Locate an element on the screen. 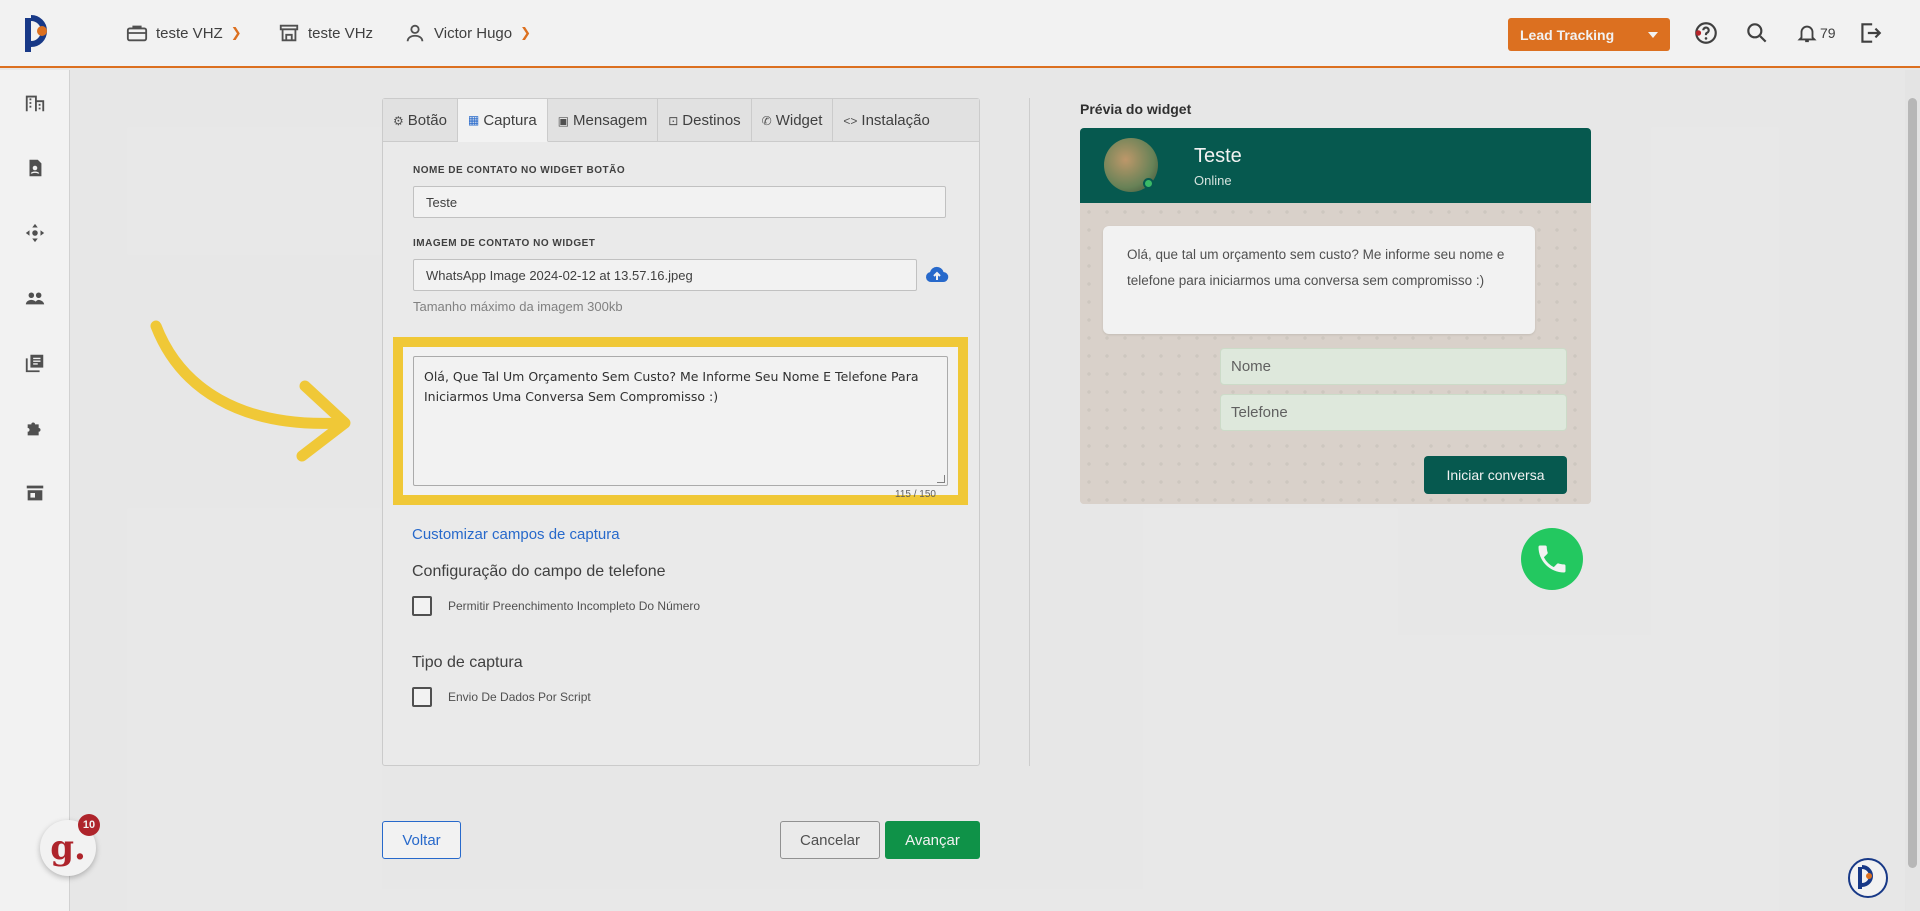 The height and width of the screenshot is (911, 1920). widget-name-field: Nome is located at coordinates (1393, 366).